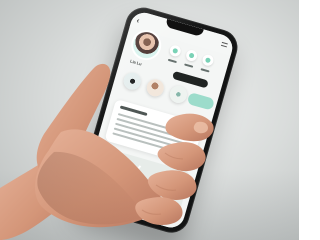 The image size is (320, 240). Describe the element at coordinates (159, 211) in the screenshot. I see `finger-bottom` at that location.